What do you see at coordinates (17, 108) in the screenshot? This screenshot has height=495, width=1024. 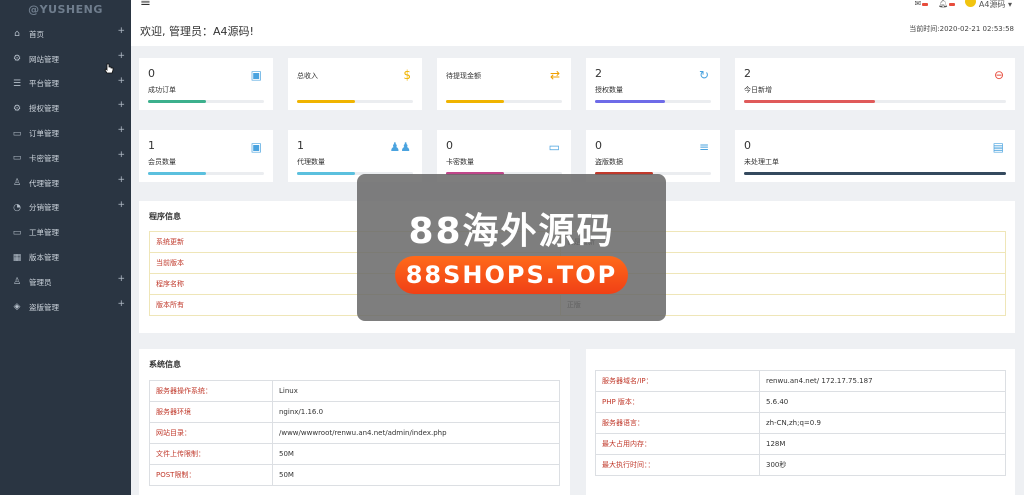 I see `settings-icon: ⚙` at bounding box center [17, 108].